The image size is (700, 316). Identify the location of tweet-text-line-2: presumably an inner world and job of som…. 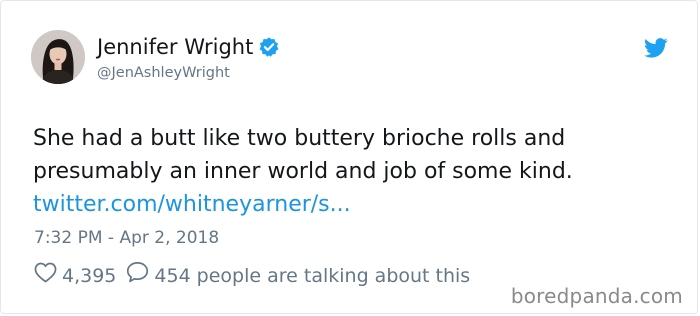
(303, 171).